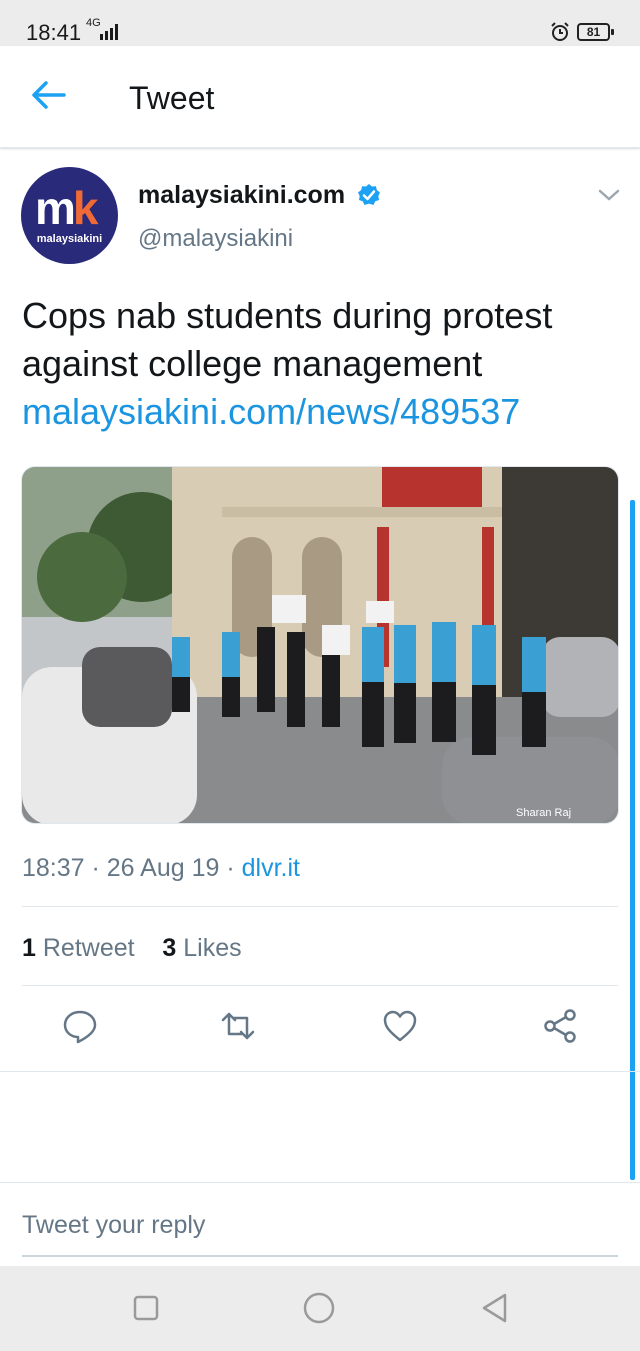 Image resolution: width=640 pixels, height=1351 pixels. I want to click on back-icon, so click(494, 1308).